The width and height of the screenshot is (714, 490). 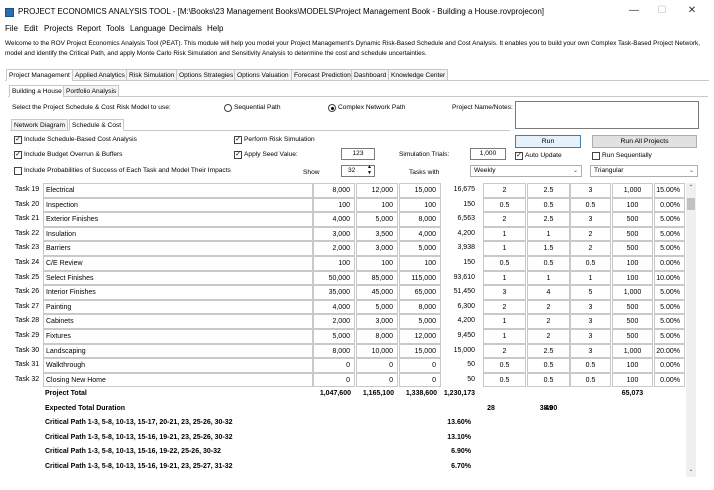 I want to click on cell-likely: 85,000, so click(x=377, y=278).